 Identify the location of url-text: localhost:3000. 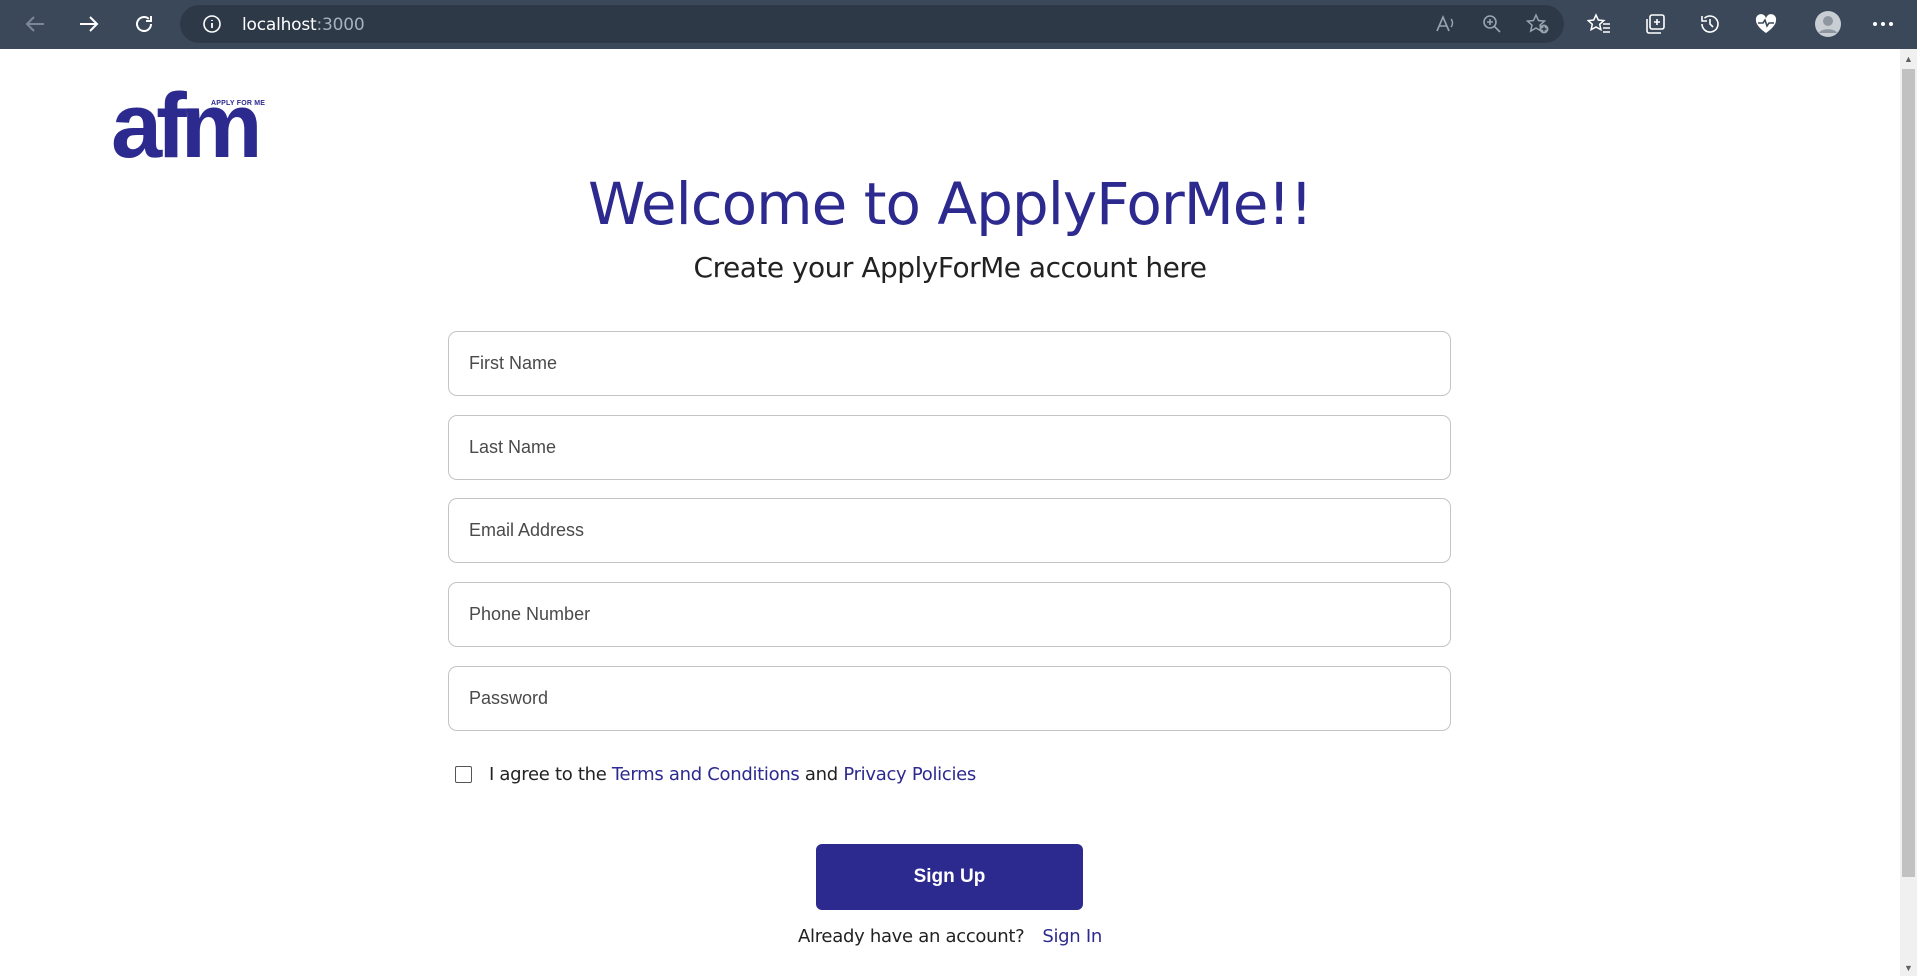
(303, 25).